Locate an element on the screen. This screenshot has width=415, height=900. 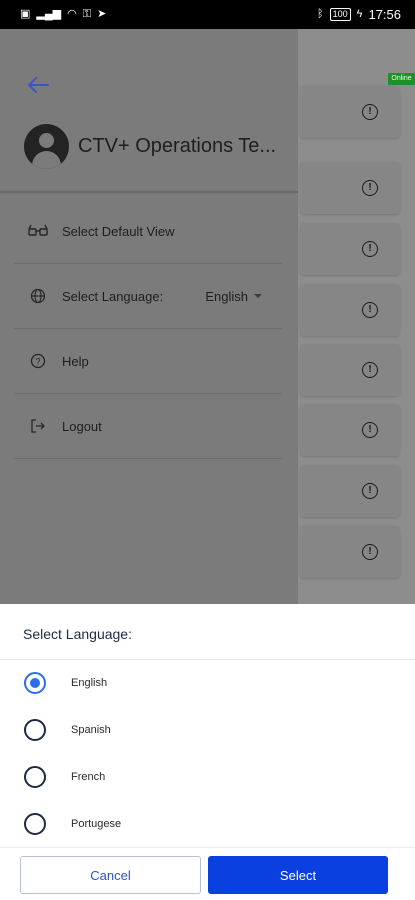
status-time: 17:56 is located at coordinates (384, 14).